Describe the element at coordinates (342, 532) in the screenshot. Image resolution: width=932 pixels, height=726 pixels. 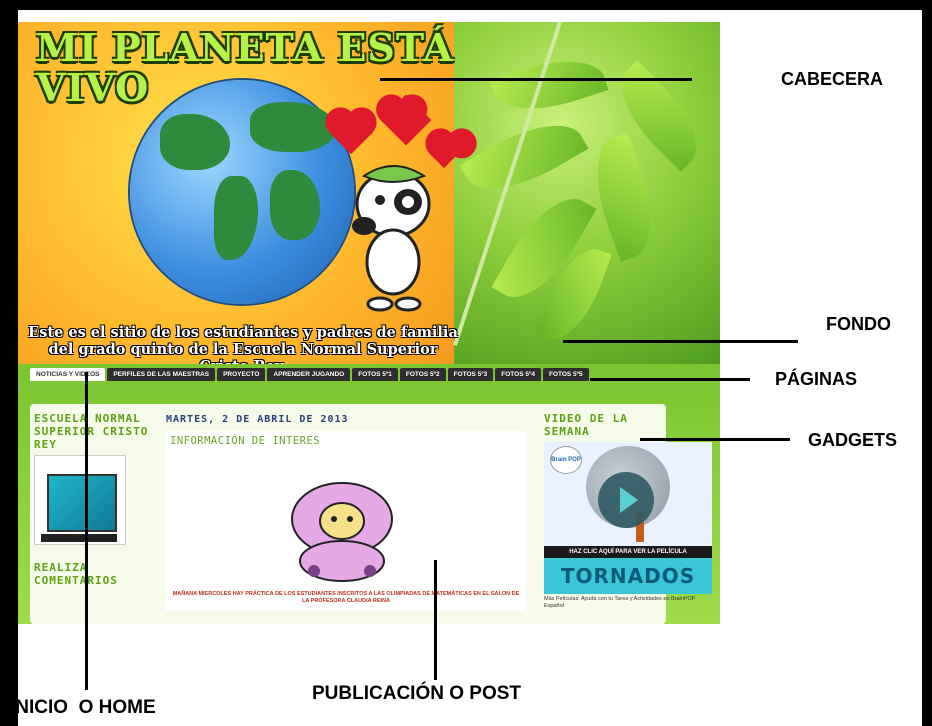
I see `bunny-illustration` at that location.